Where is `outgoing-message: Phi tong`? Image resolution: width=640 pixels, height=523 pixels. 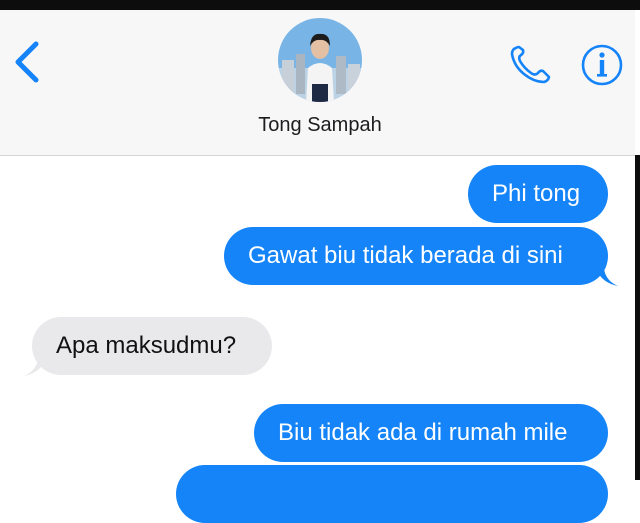
outgoing-message: Phi tong is located at coordinates (538, 194).